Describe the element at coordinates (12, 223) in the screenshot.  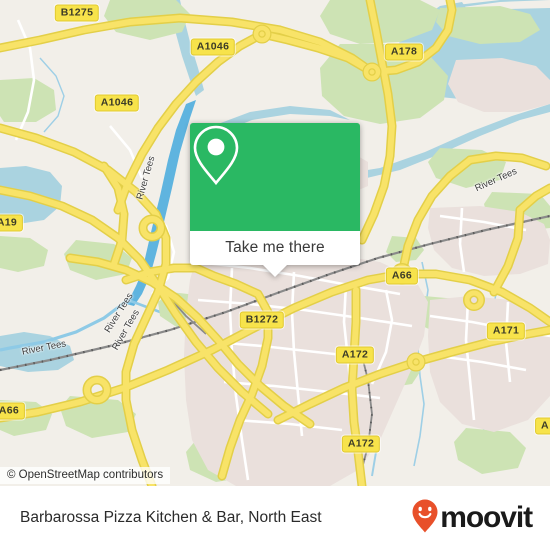
I see `road-shield-a19: A19` at that location.